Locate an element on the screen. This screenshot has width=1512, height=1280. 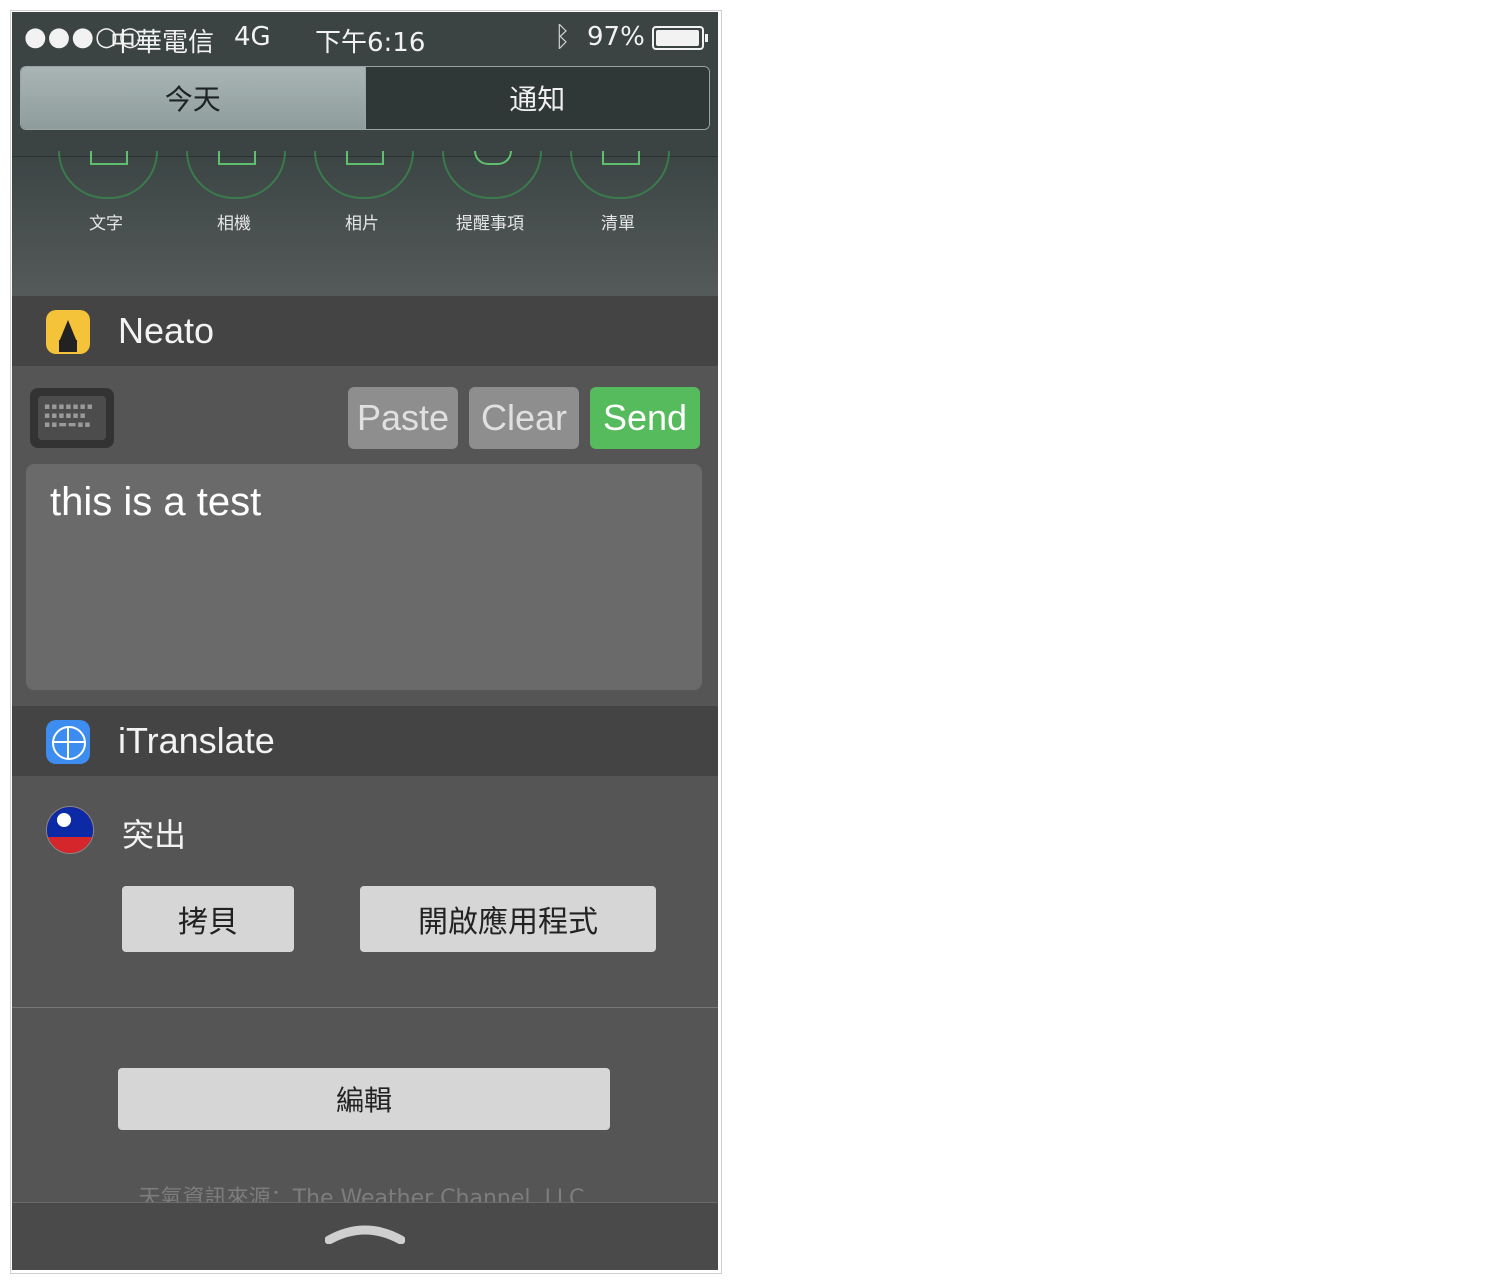
battery-icon is located at coordinates (680, 38).